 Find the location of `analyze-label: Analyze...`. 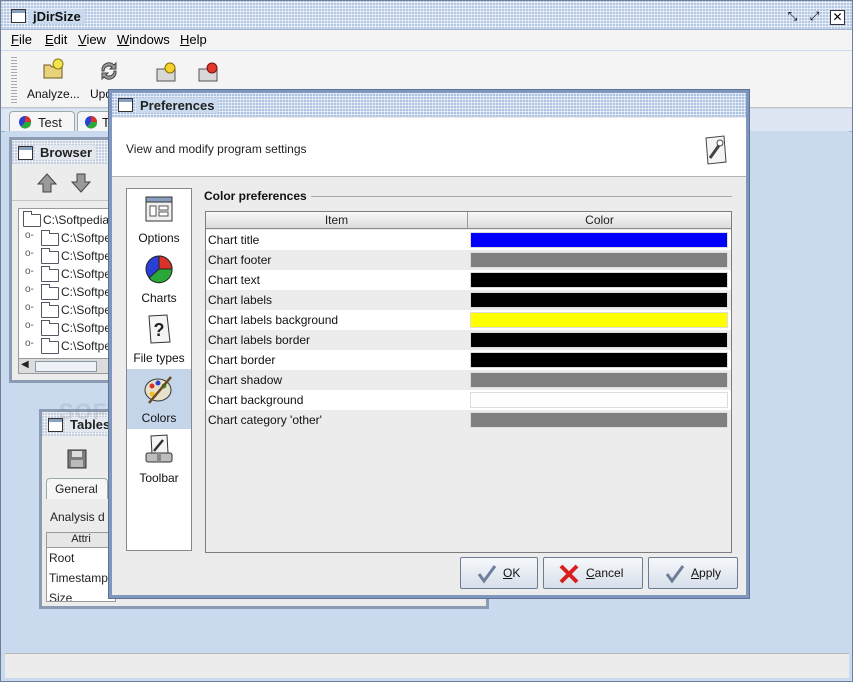

analyze-label: Analyze... is located at coordinates (53, 94).